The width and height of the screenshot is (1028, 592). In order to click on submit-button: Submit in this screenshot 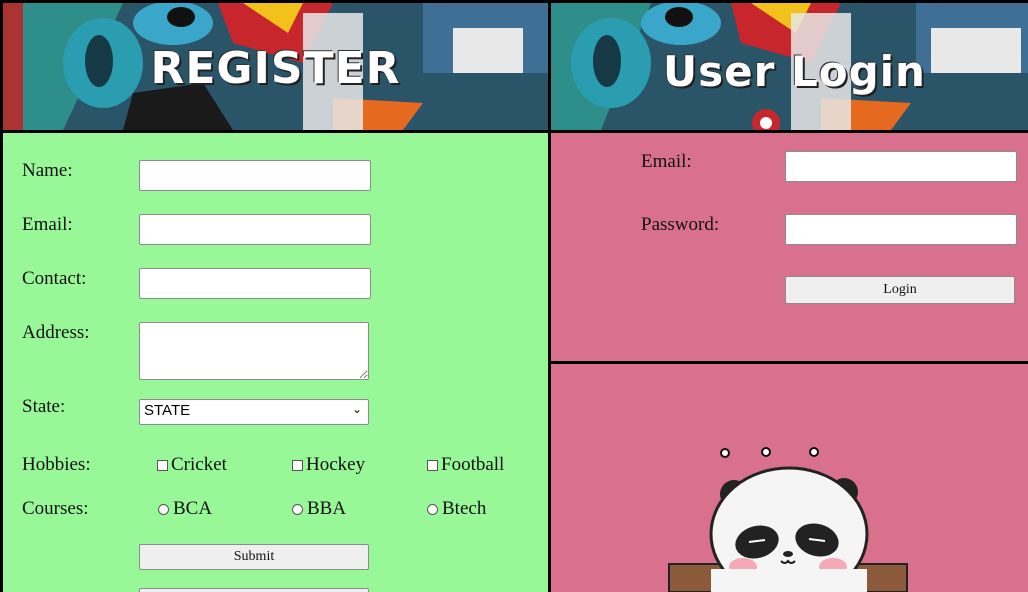, I will do `click(254, 557)`.